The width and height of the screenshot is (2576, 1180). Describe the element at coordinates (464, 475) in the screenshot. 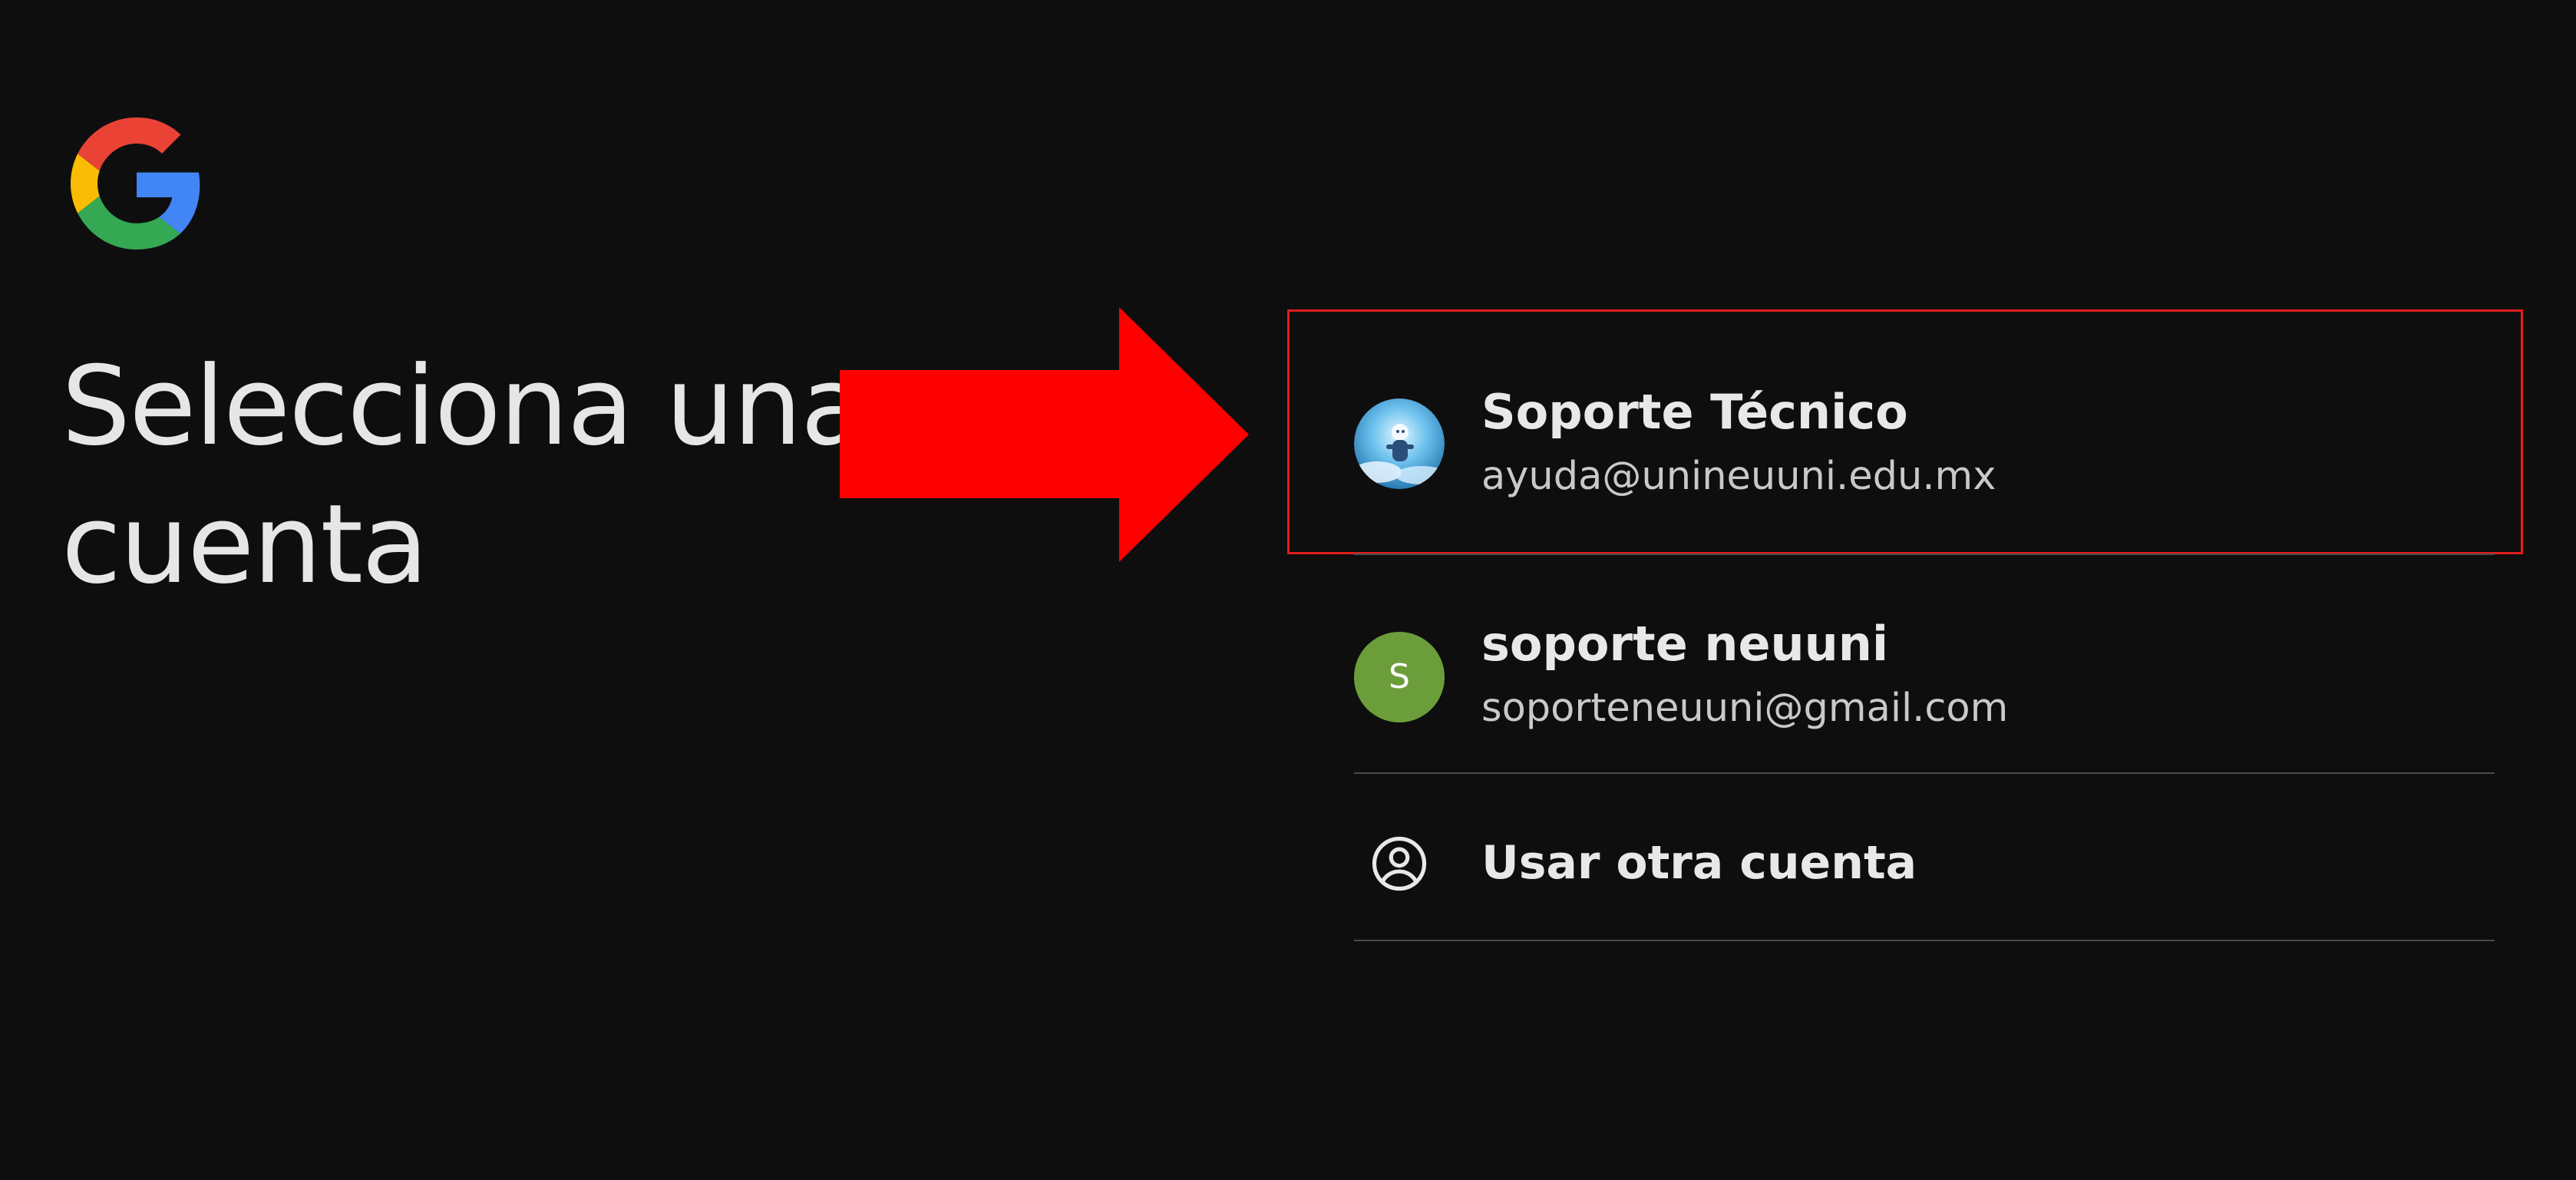

I see `page-title: Selecciona una cuenta` at that location.